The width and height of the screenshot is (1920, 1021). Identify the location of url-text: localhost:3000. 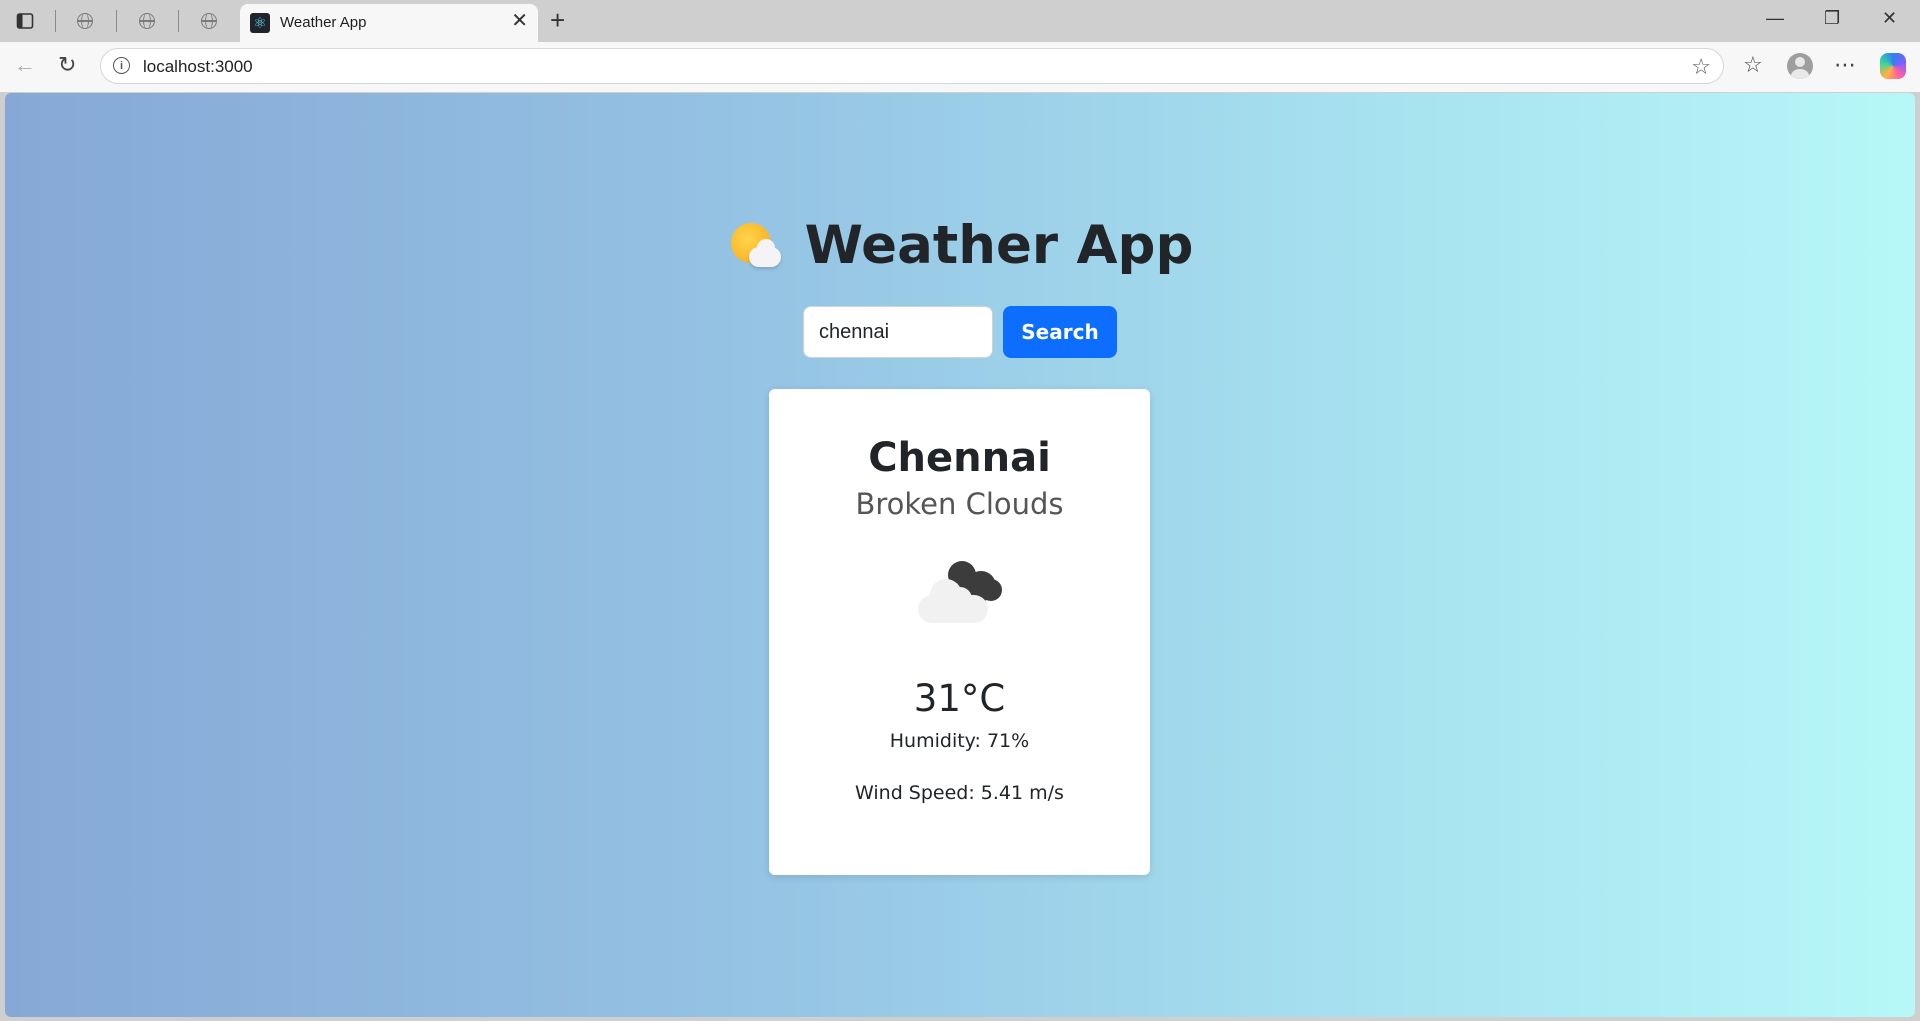
(198, 67).